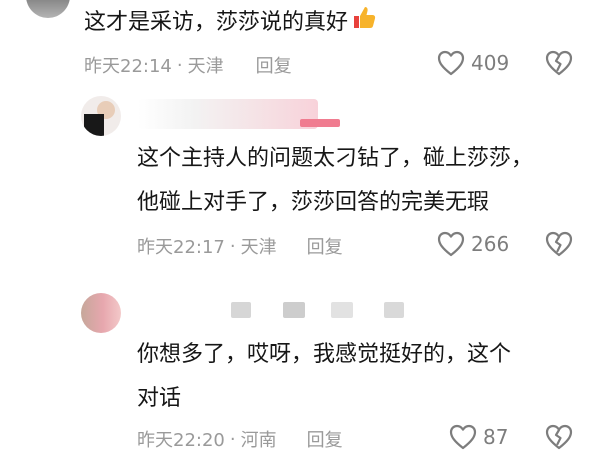 The image size is (600, 463). Describe the element at coordinates (181, 440) in the screenshot. I see `comment-time: 昨天22:20` at that location.